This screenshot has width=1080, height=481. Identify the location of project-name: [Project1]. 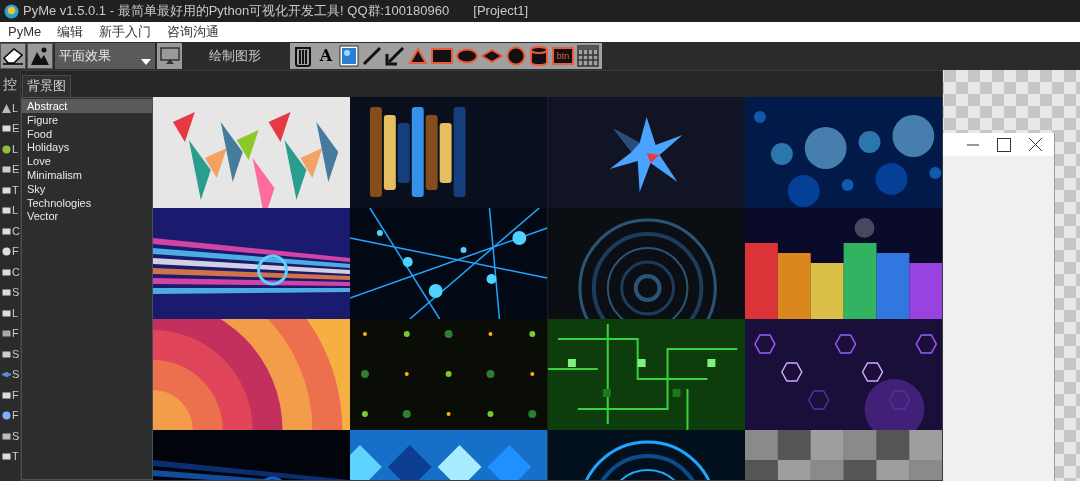
(501, 11).